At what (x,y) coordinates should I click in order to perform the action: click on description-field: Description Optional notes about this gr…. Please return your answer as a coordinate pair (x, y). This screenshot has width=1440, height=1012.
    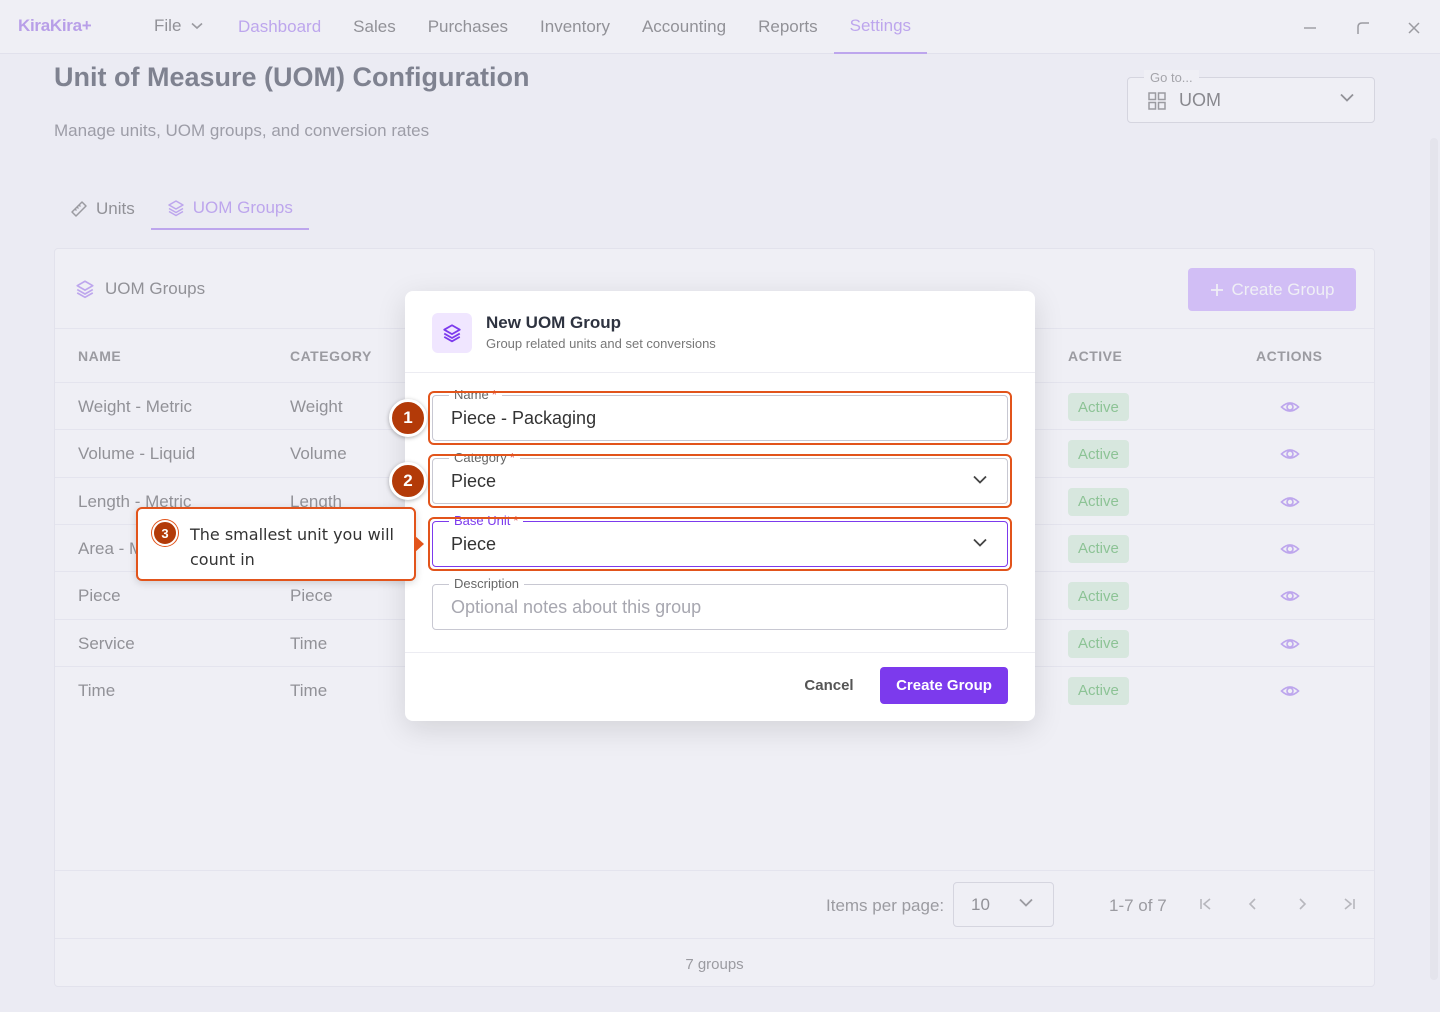
    Looking at the image, I should click on (720, 603).